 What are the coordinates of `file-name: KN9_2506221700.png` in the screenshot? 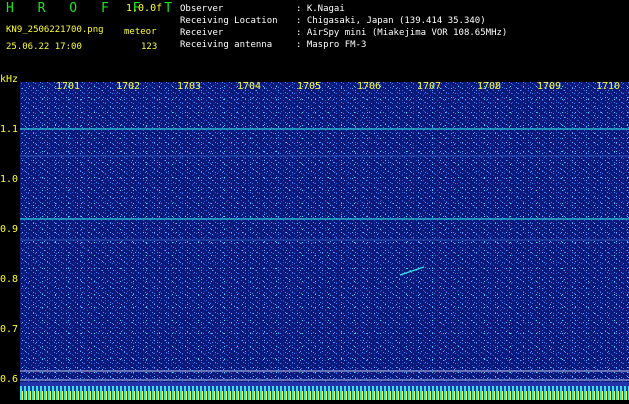 It's located at (55, 30).